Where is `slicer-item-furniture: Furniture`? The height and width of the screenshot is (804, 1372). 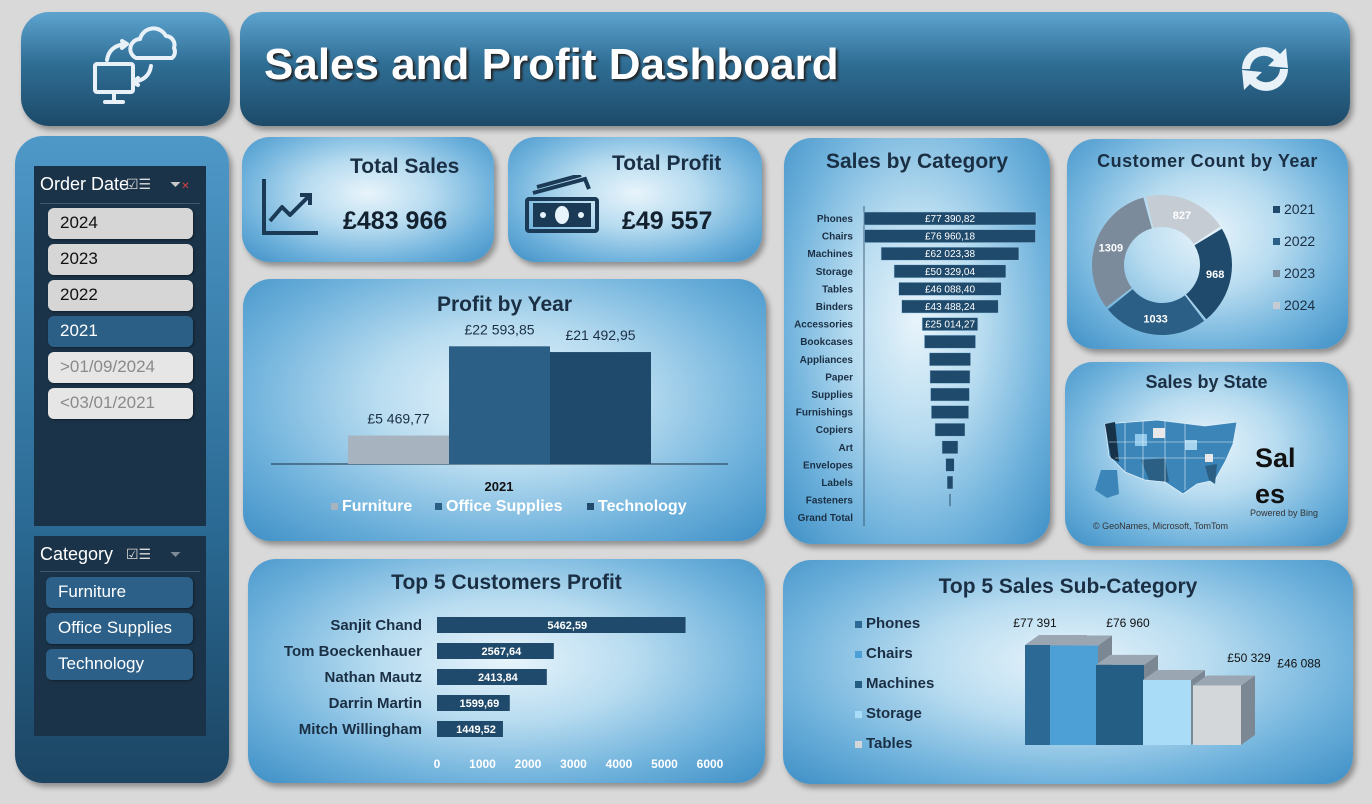
slicer-item-furniture: Furniture is located at coordinates (119, 592).